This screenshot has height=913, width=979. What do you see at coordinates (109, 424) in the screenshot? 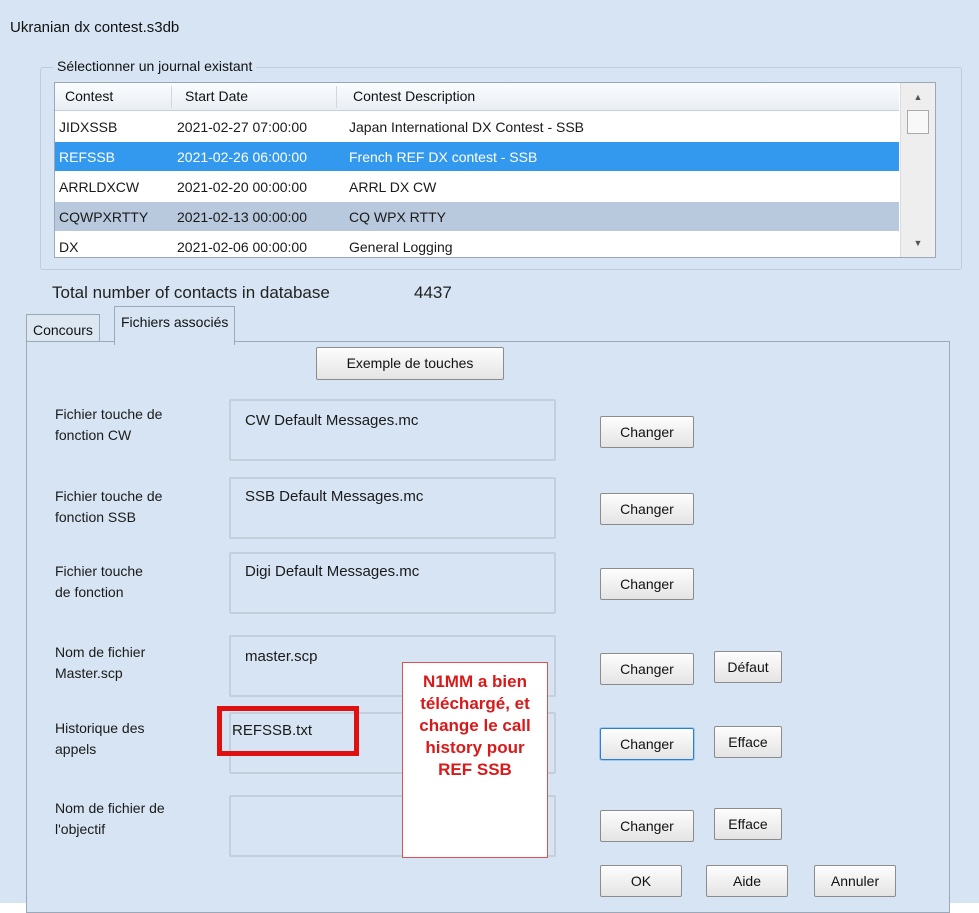
I see `cw-function-key-label: Fichier touche de fonction CW` at bounding box center [109, 424].